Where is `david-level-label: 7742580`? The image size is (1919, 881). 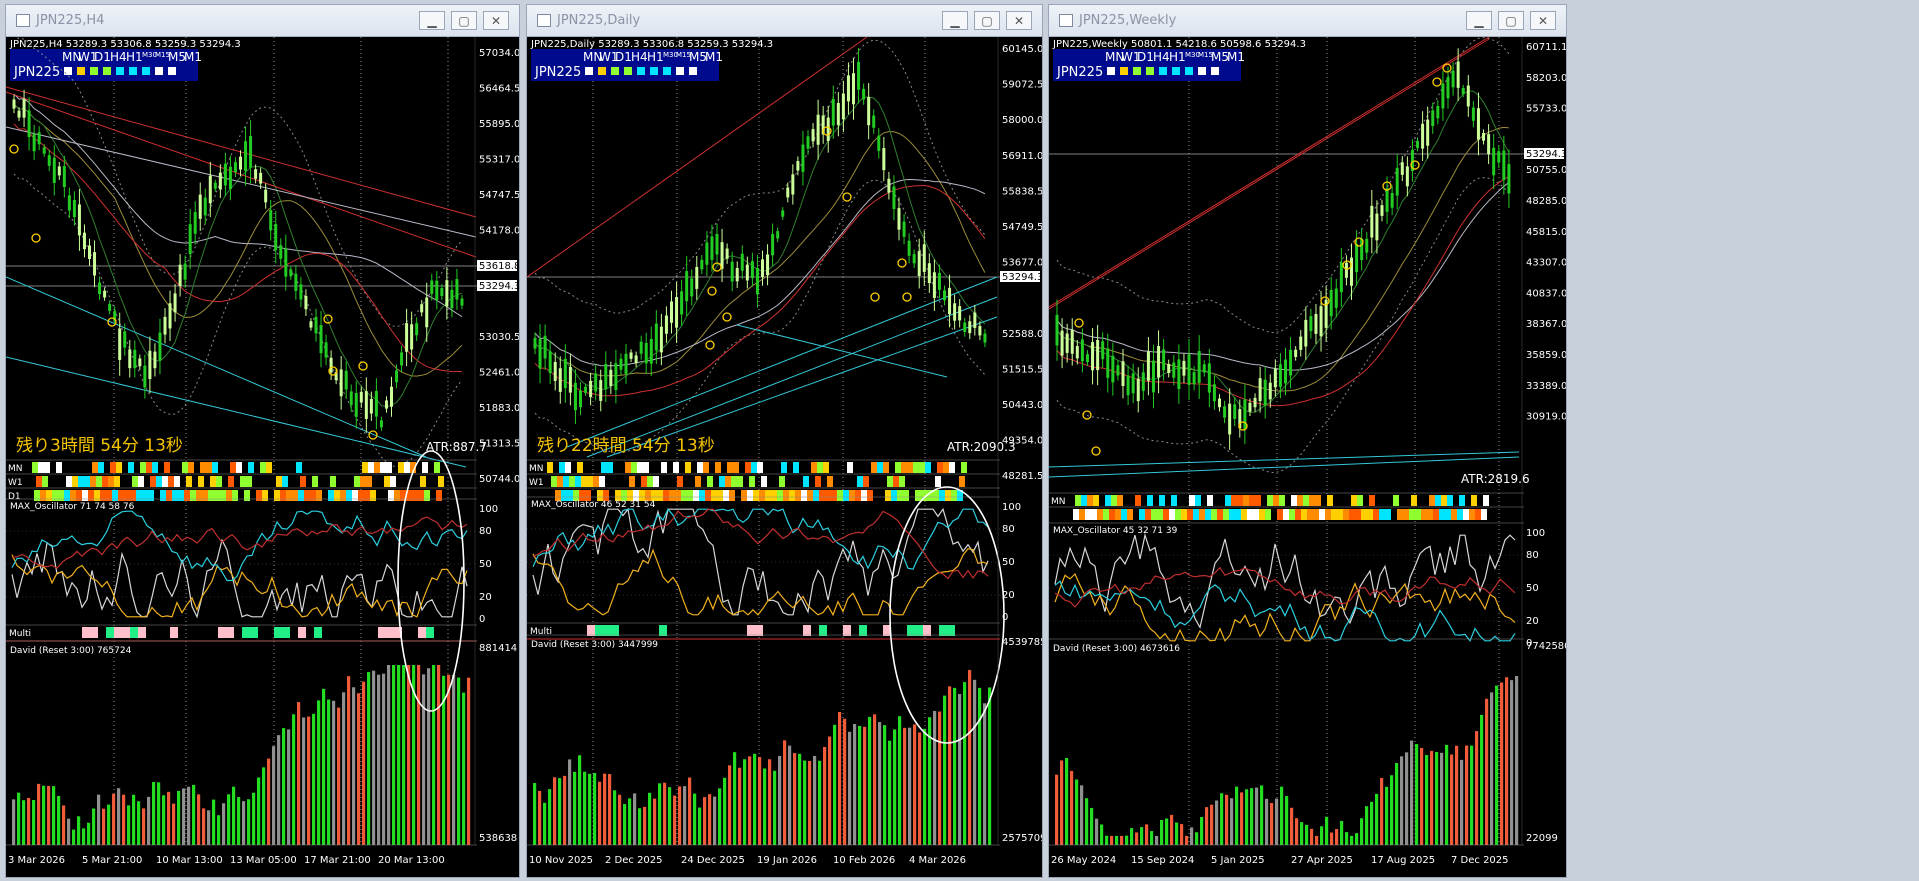
david-level-label: 7742580 is located at coordinates (1546, 646).